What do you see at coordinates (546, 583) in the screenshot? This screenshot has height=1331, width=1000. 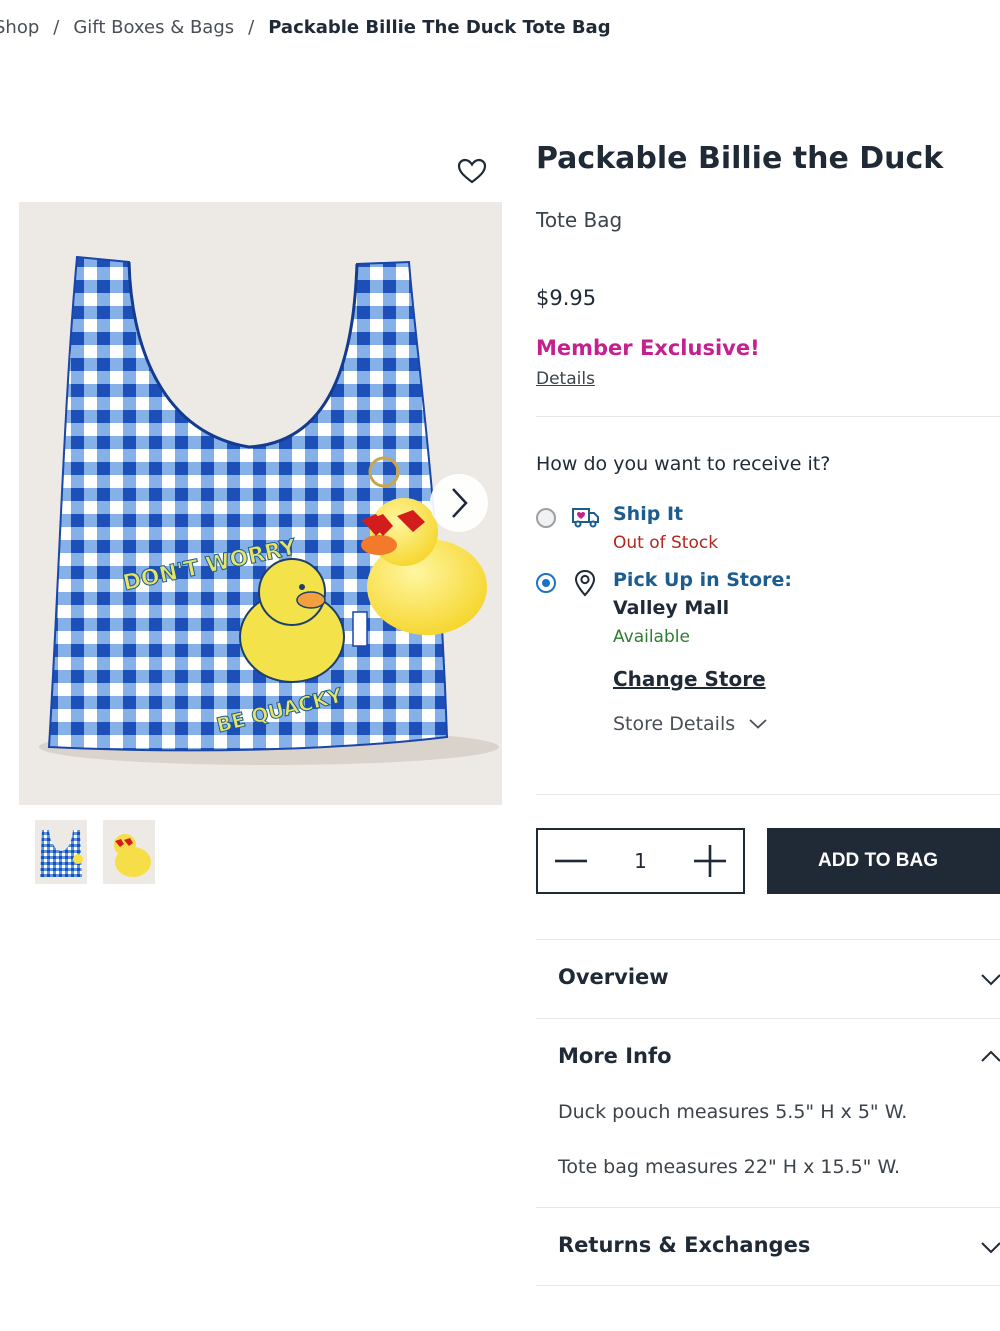 I see `pickup-radio` at bounding box center [546, 583].